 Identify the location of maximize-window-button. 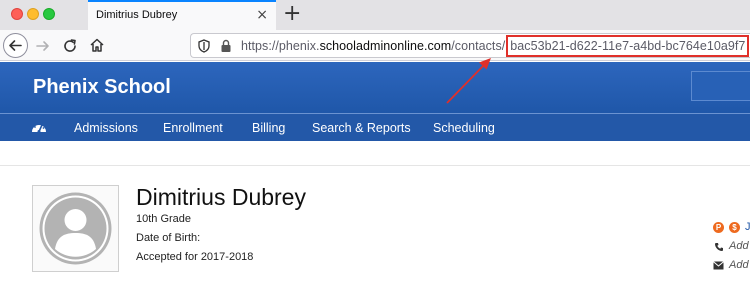
(49, 14).